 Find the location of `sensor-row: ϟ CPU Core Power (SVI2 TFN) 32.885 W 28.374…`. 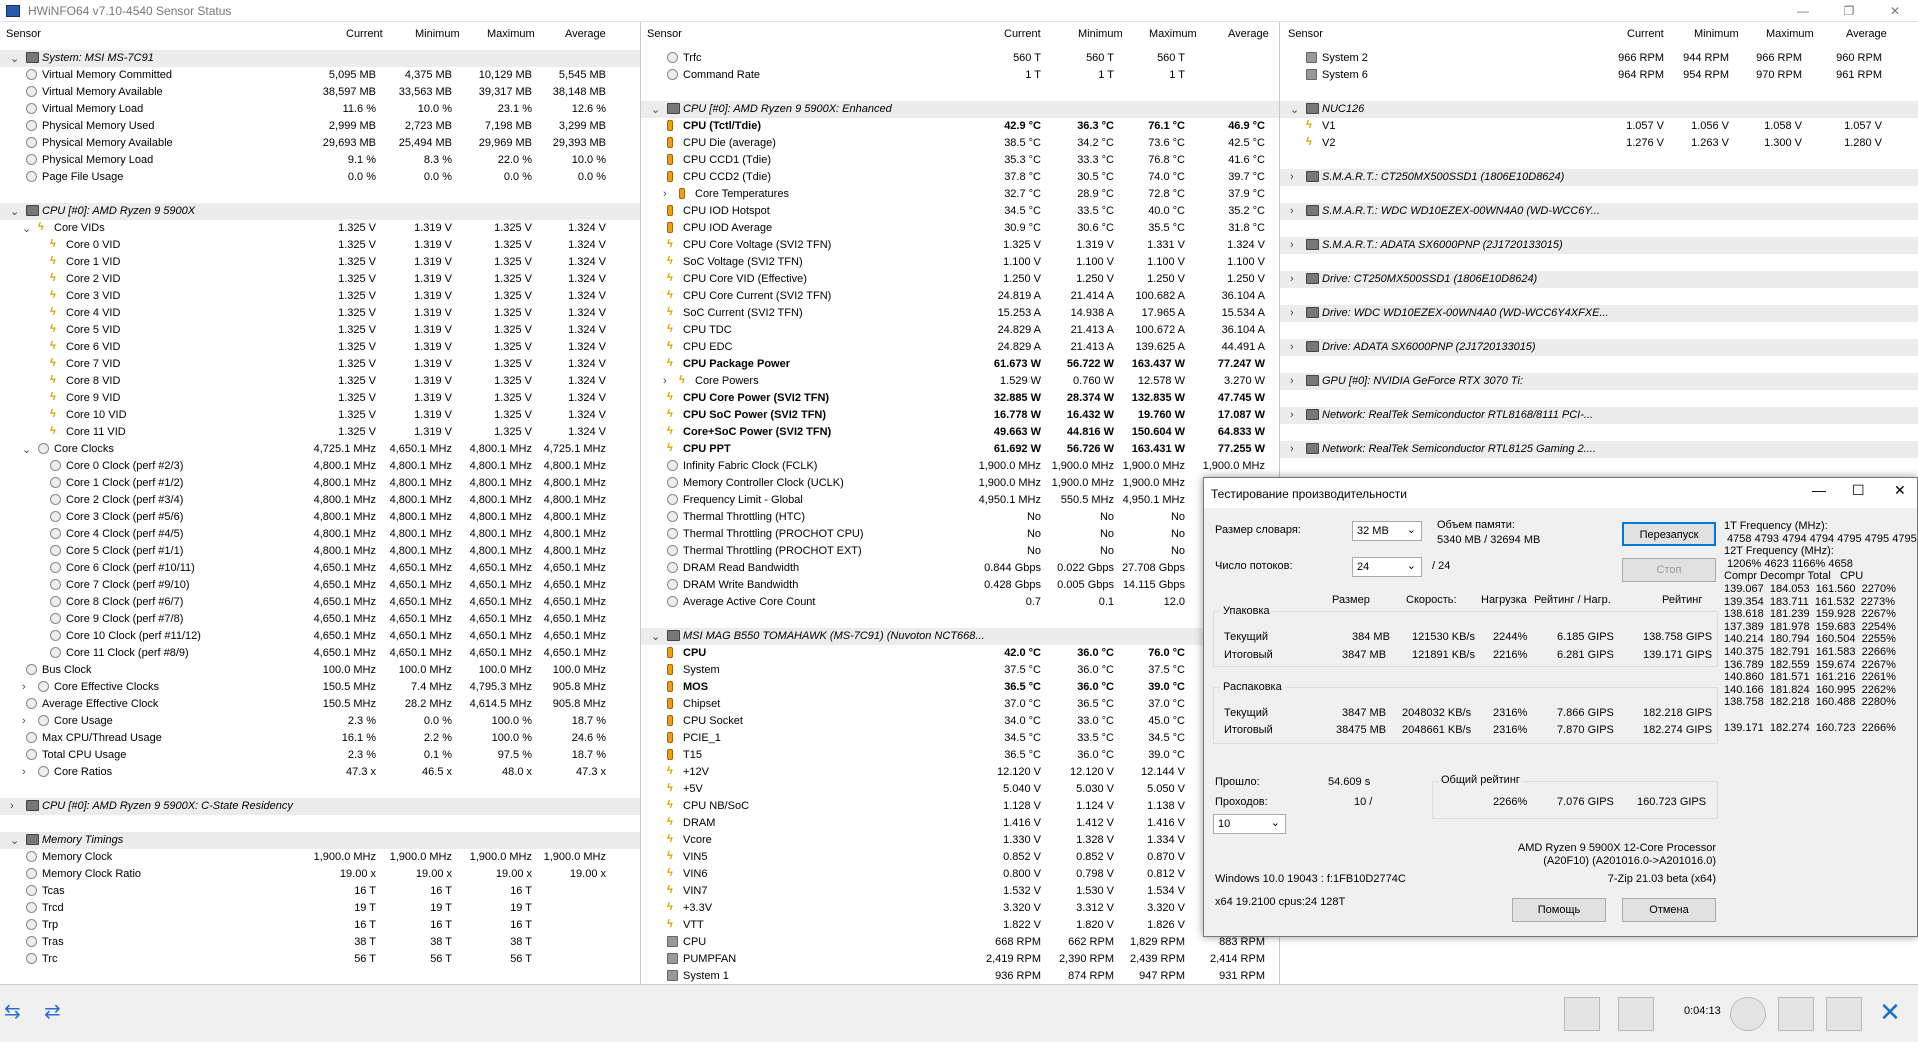

sensor-row: ϟ CPU Core Power (SVI2 TFN) 32.885 W 28.374… is located at coordinates (960, 398).